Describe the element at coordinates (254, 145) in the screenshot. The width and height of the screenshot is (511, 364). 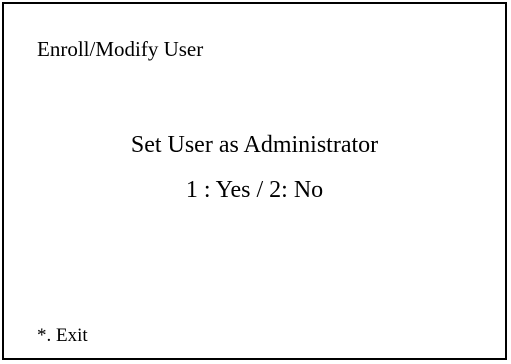
I see `set-administrator-prompt: Set User as Administrator` at that location.